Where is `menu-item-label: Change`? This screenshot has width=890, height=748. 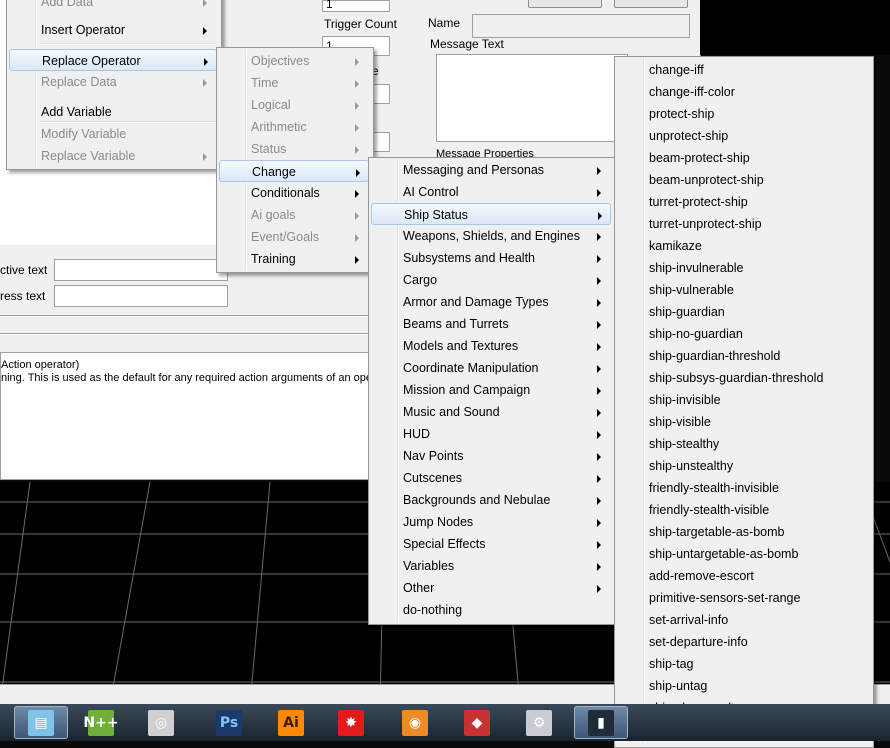 menu-item-label: Change is located at coordinates (274, 172).